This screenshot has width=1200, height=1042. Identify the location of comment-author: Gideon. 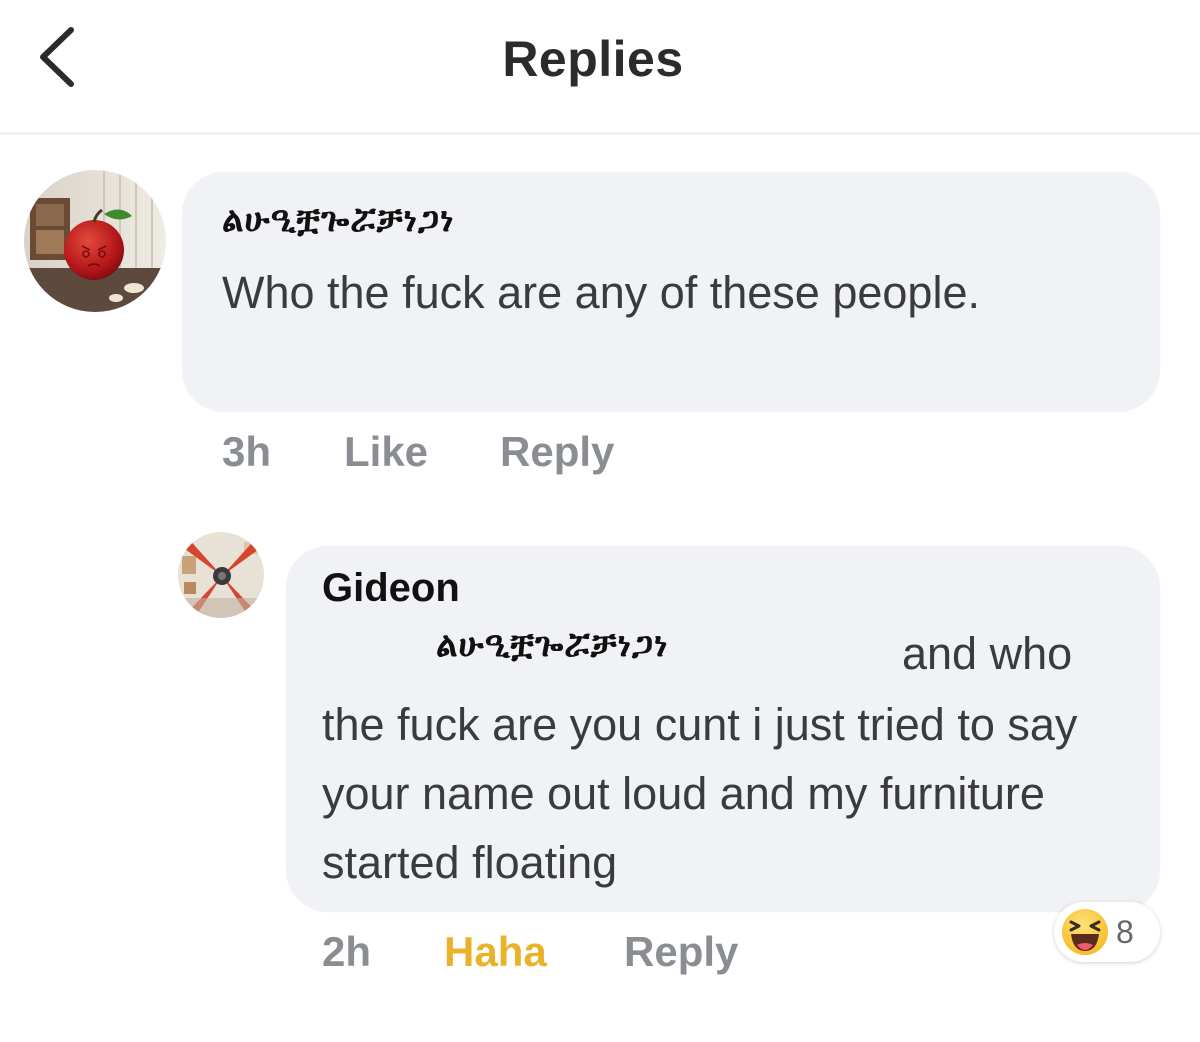
(391, 588).